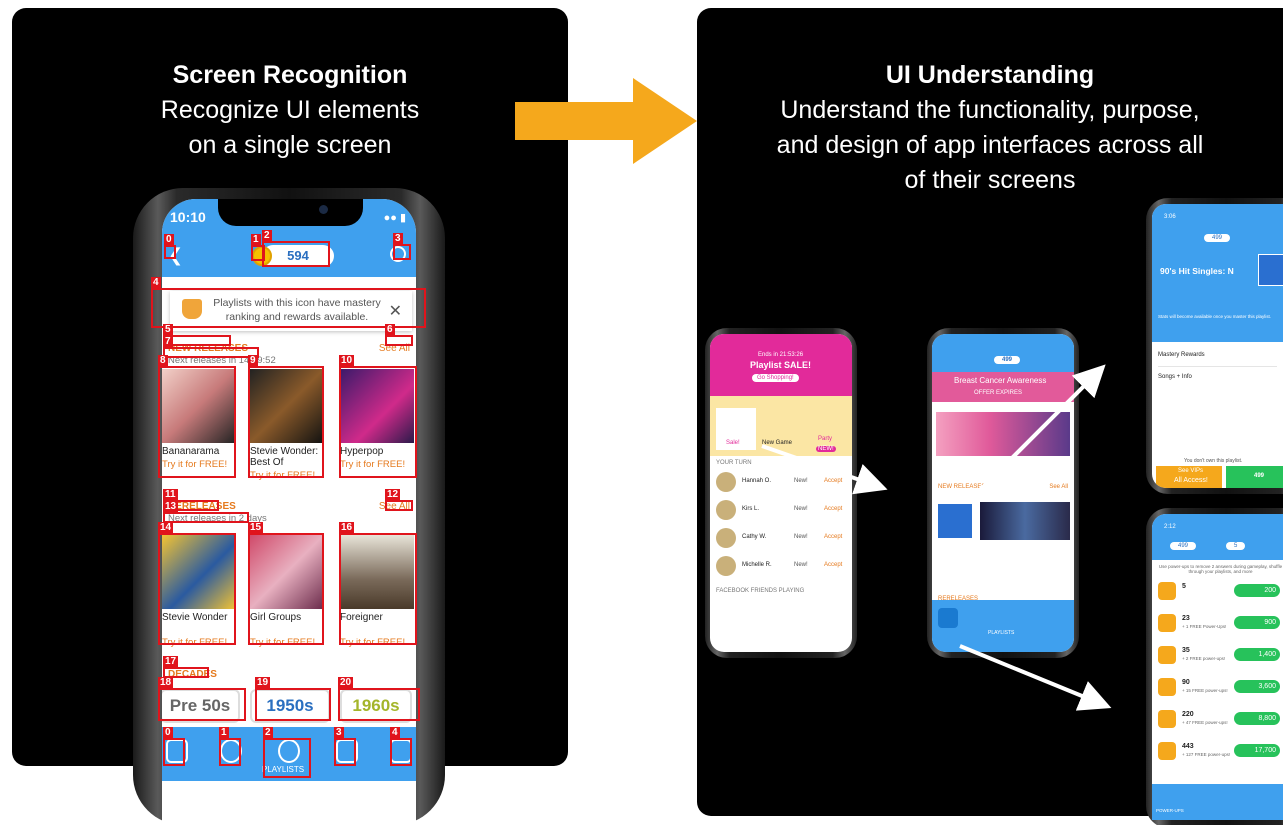 This screenshot has width=1283, height=825. What do you see at coordinates (1037, 433) in the screenshot?
I see `arrow-playlists-to-detail` at bounding box center [1037, 433].